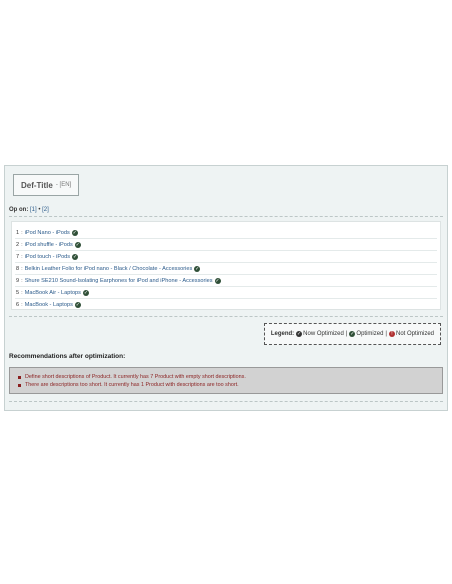 This screenshot has height=584, width=452. What do you see at coordinates (18, 292) in the screenshot?
I see `product-number: 5` at bounding box center [18, 292].